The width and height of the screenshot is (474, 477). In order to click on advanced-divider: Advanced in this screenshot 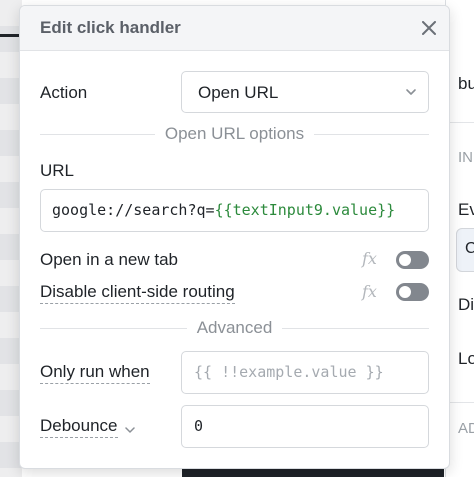, I will do `click(234, 327)`.